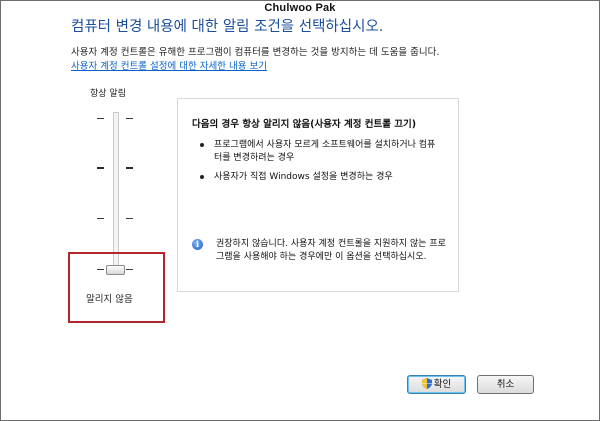 The image size is (600, 421). I want to click on cancel-button: 취소, so click(505, 384).